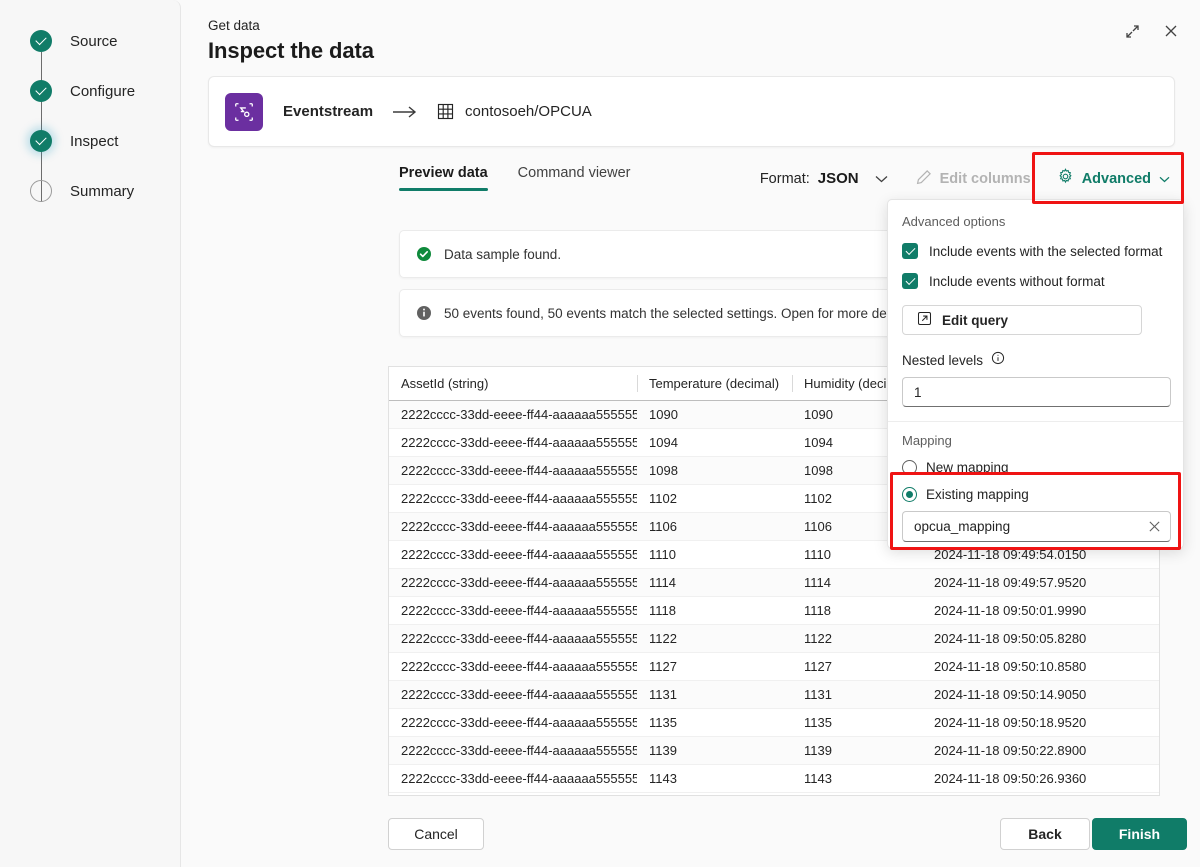 The width and height of the screenshot is (1200, 867). I want to click on page-title: Inspect the data, so click(291, 50).